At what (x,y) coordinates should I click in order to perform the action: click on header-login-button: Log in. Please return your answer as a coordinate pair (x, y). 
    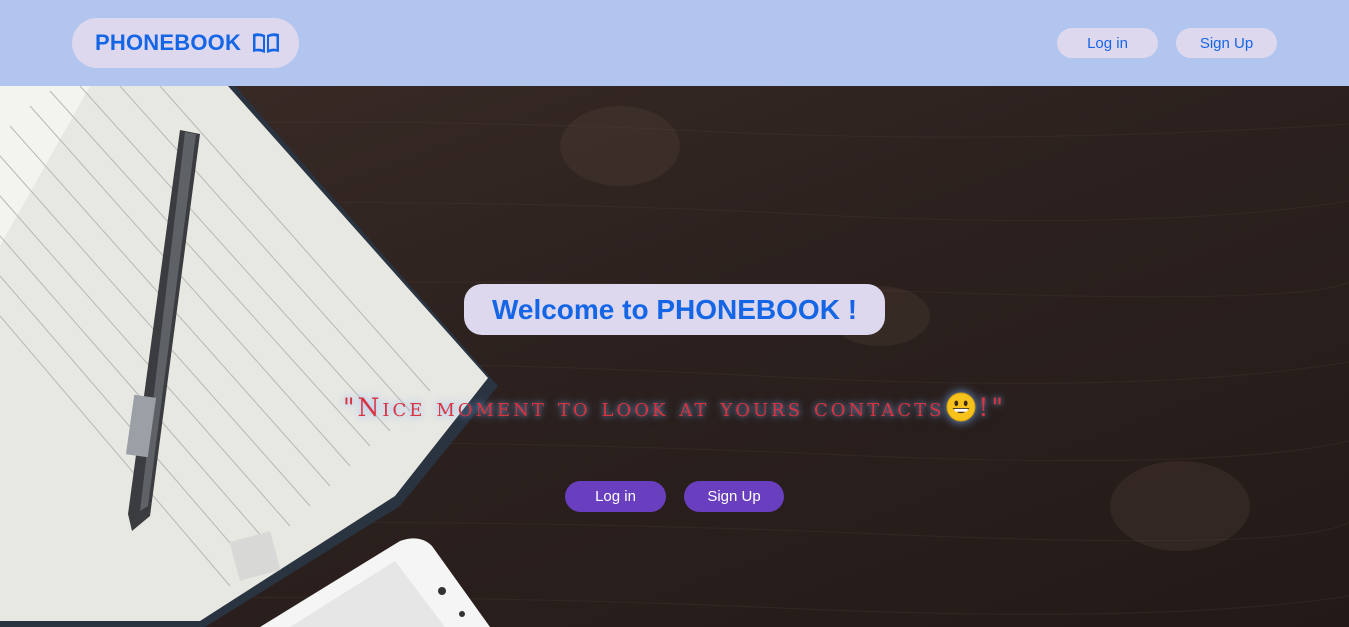
    Looking at the image, I should click on (1107, 43).